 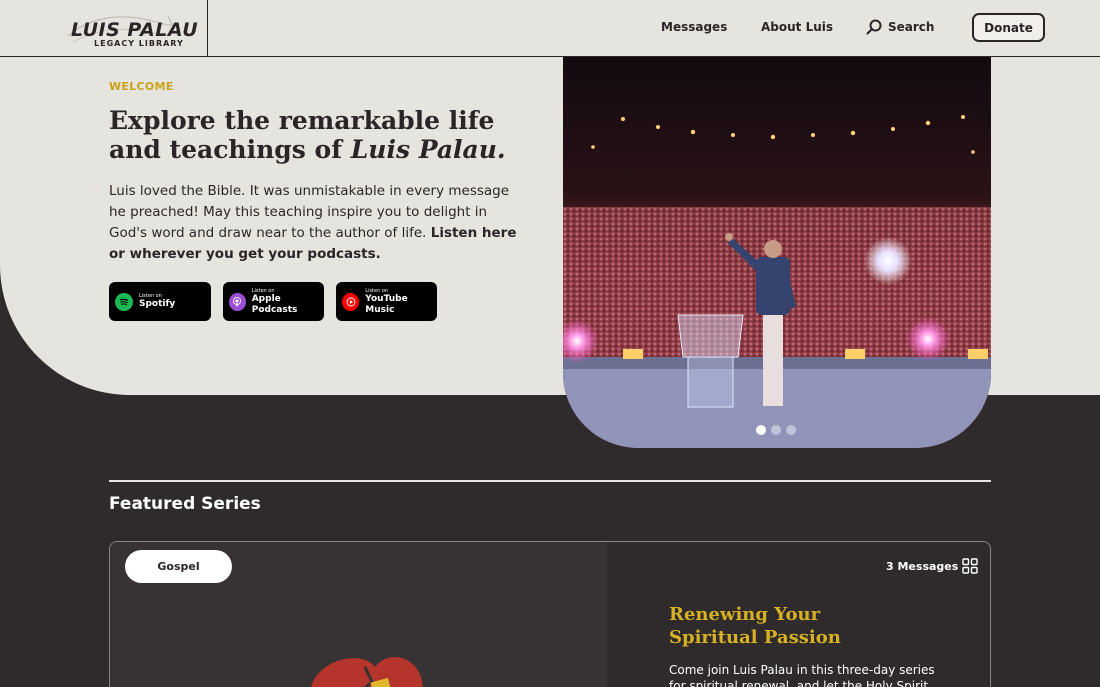 I want to click on message-count-label: 3 Messages, so click(x=922, y=566).